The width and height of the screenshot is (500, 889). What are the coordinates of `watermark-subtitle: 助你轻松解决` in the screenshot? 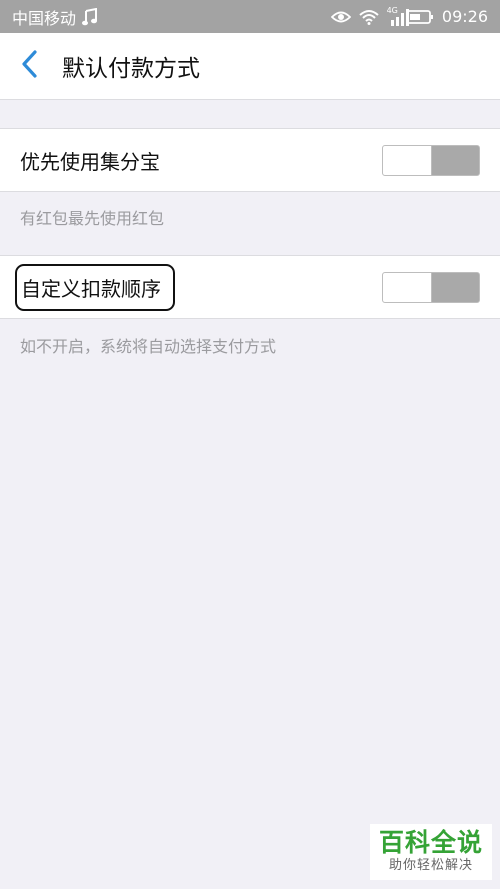 It's located at (430, 865).